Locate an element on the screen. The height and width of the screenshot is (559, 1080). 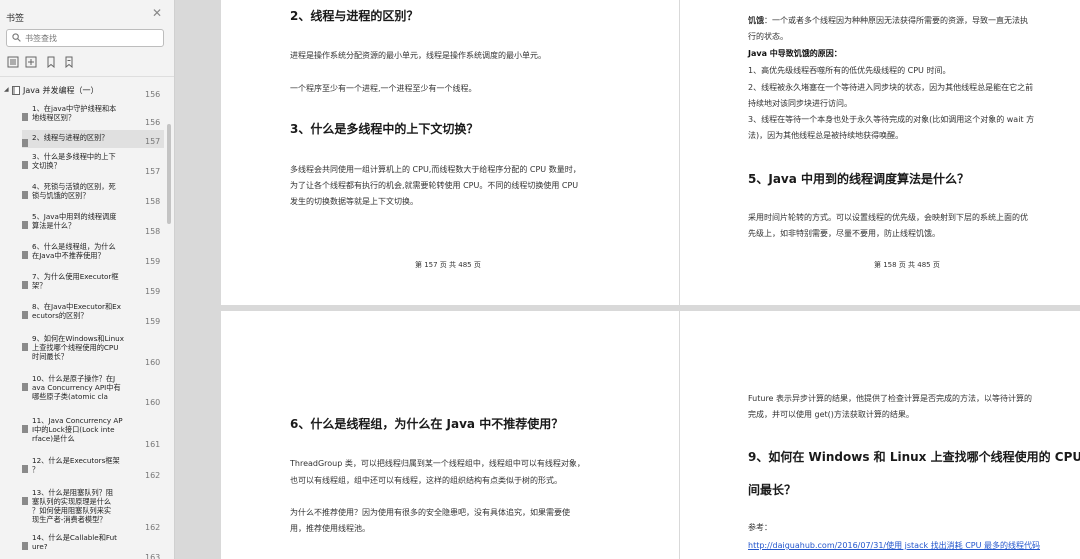
bookmark-search-input is located at coordinates (92, 38).